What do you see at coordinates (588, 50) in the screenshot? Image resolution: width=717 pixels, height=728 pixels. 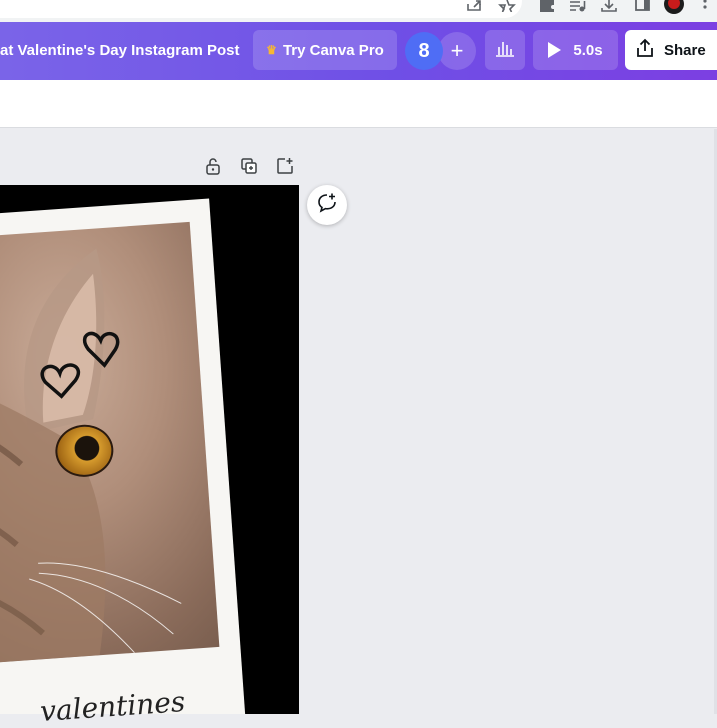 I see `duration-label: 5.0s` at bounding box center [588, 50].